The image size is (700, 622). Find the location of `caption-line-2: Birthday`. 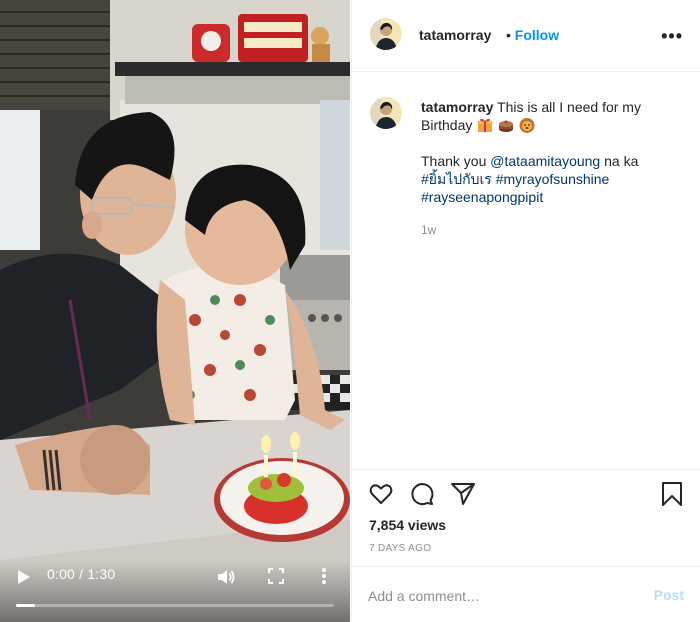

caption-line-2: Birthday is located at coordinates (447, 125).